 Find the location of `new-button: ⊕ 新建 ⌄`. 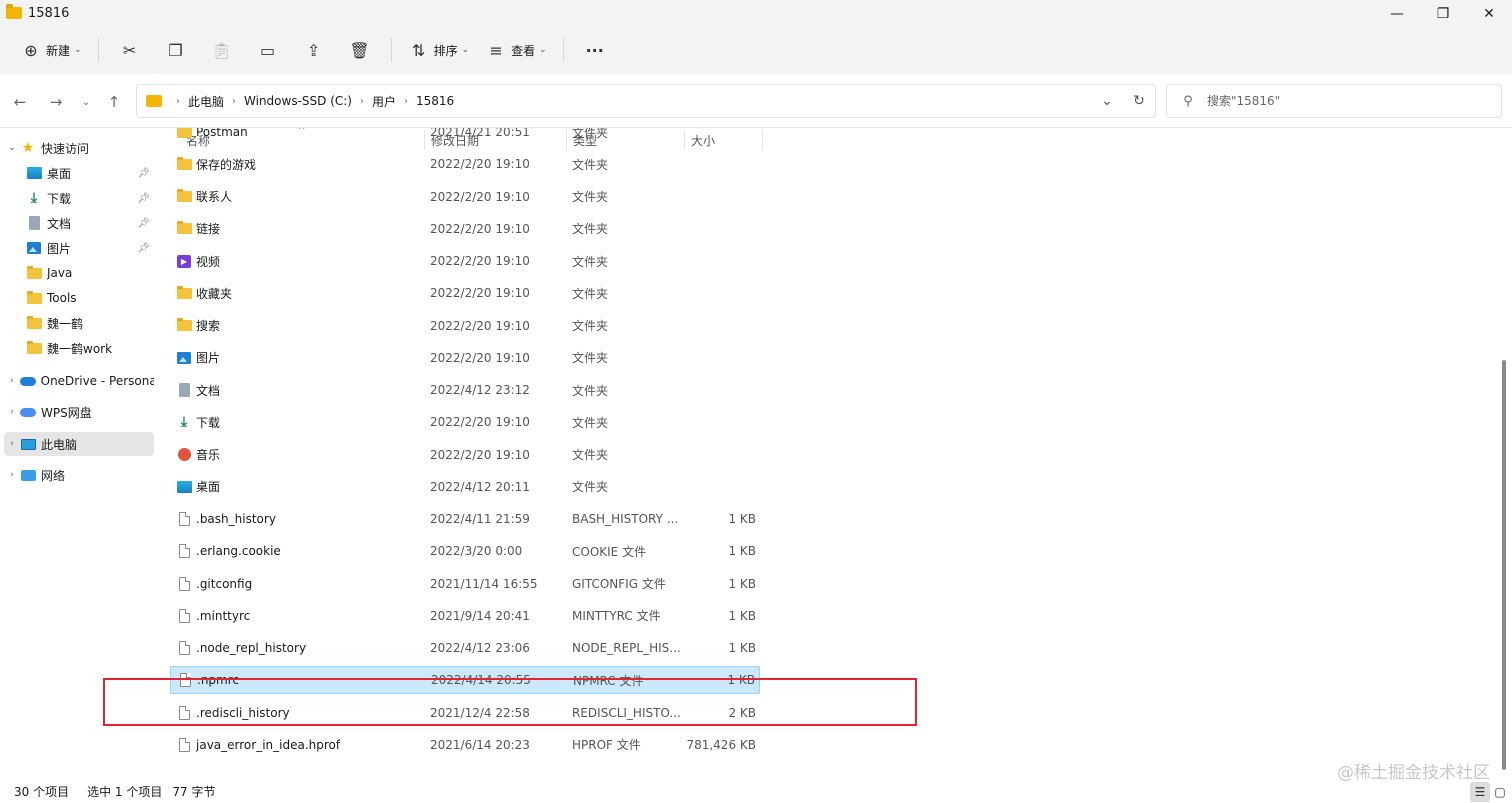

new-button: ⊕ 新建 ⌄ is located at coordinates (51, 50).